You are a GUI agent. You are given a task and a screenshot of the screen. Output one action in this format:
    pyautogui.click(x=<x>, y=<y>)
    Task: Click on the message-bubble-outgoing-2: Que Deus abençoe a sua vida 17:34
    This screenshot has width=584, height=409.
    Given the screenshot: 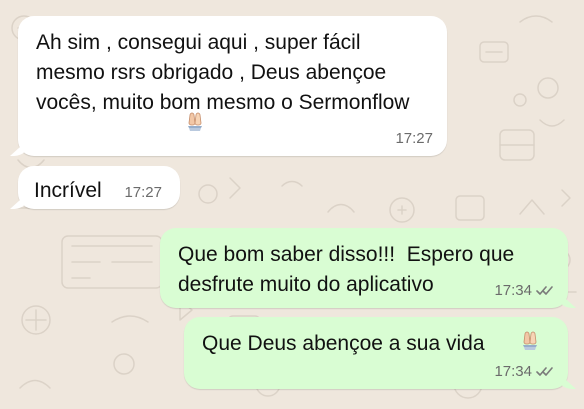 What is the action you would take?
    pyautogui.click(x=376, y=353)
    